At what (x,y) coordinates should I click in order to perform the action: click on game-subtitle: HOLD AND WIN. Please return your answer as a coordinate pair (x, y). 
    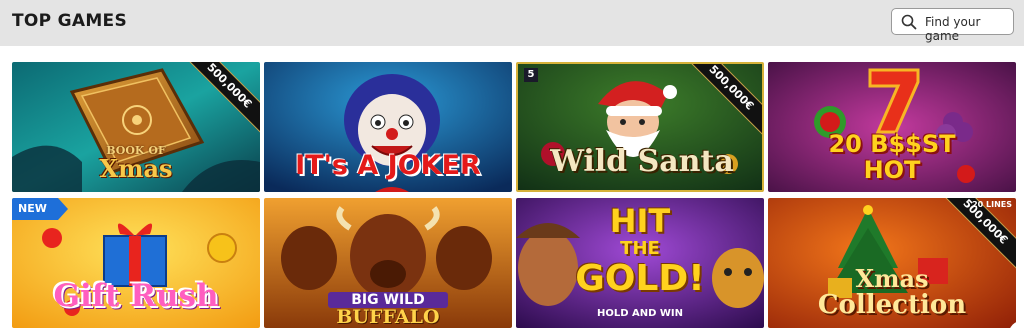
    Looking at the image, I should click on (640, 313).